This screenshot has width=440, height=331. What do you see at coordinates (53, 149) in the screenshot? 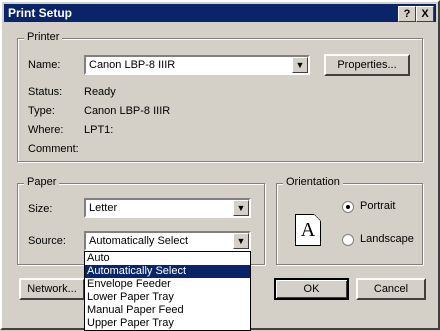
I see `comment-label: Comment:` at bounding box center [53, 149].